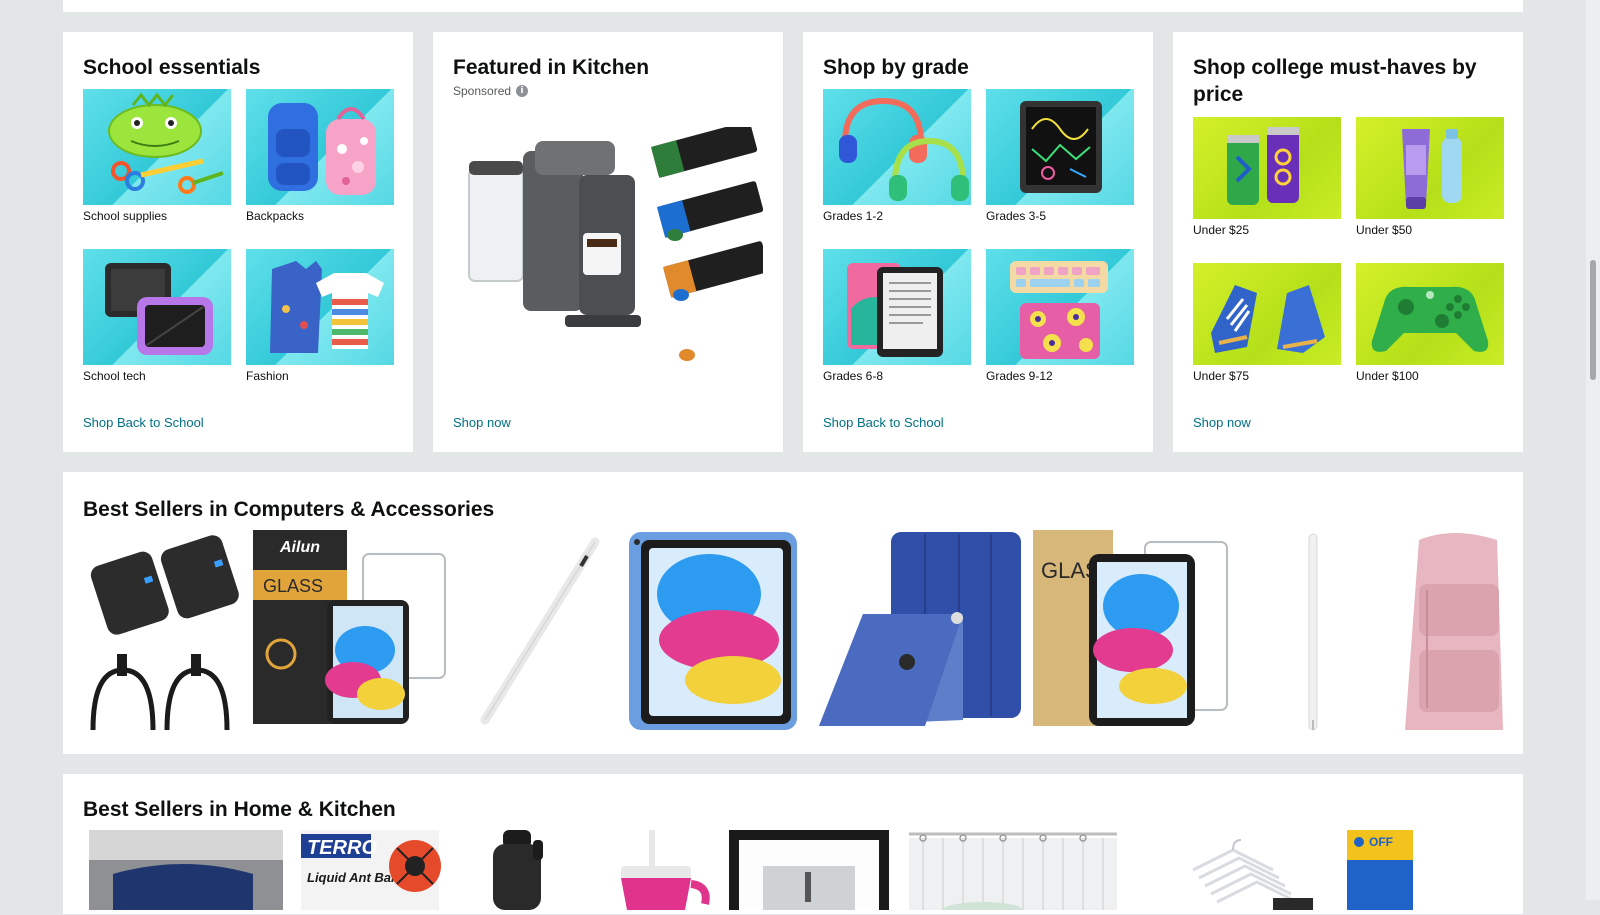  Describe the element at coordinates (1387, 376) in the screenshot. I see `tile-label: Under $100` at that location.